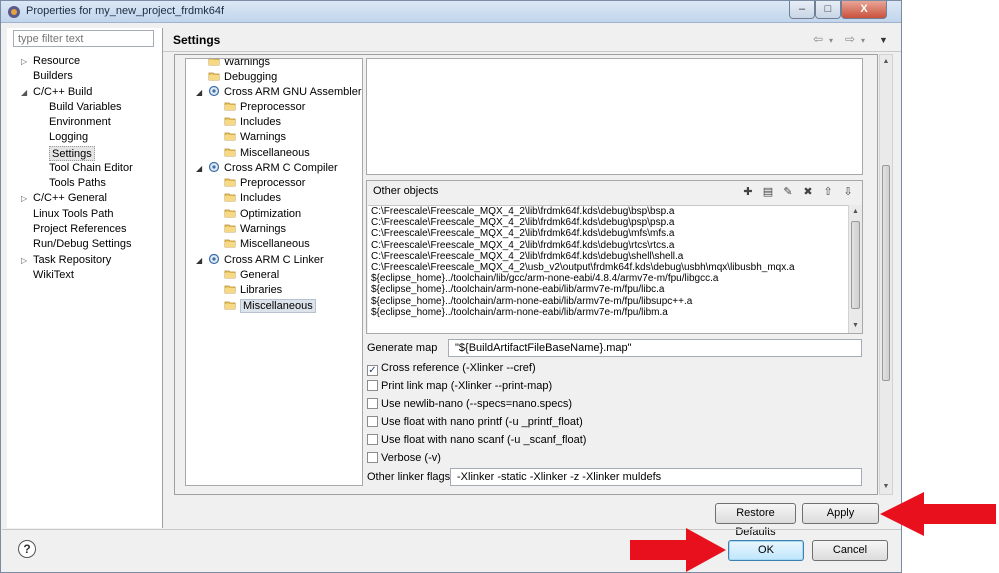  What do you see at coordinates (27, 549) in the screenshot?
I see `help-icon: ?` at bounding box center [27, 549].